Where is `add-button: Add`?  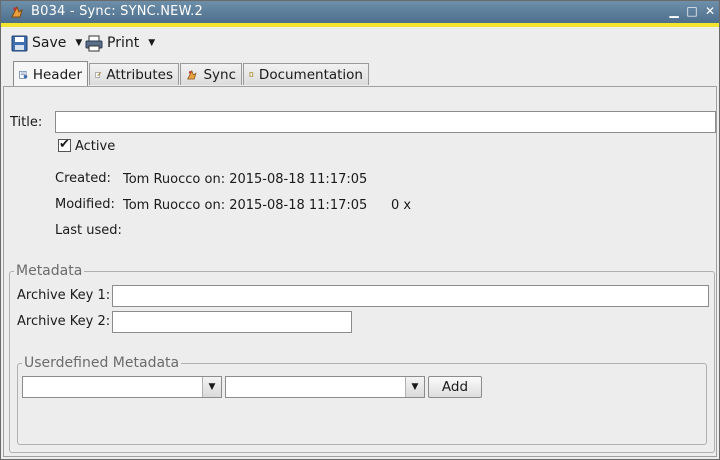
add-button: Add is located at coordinates (455, 387).